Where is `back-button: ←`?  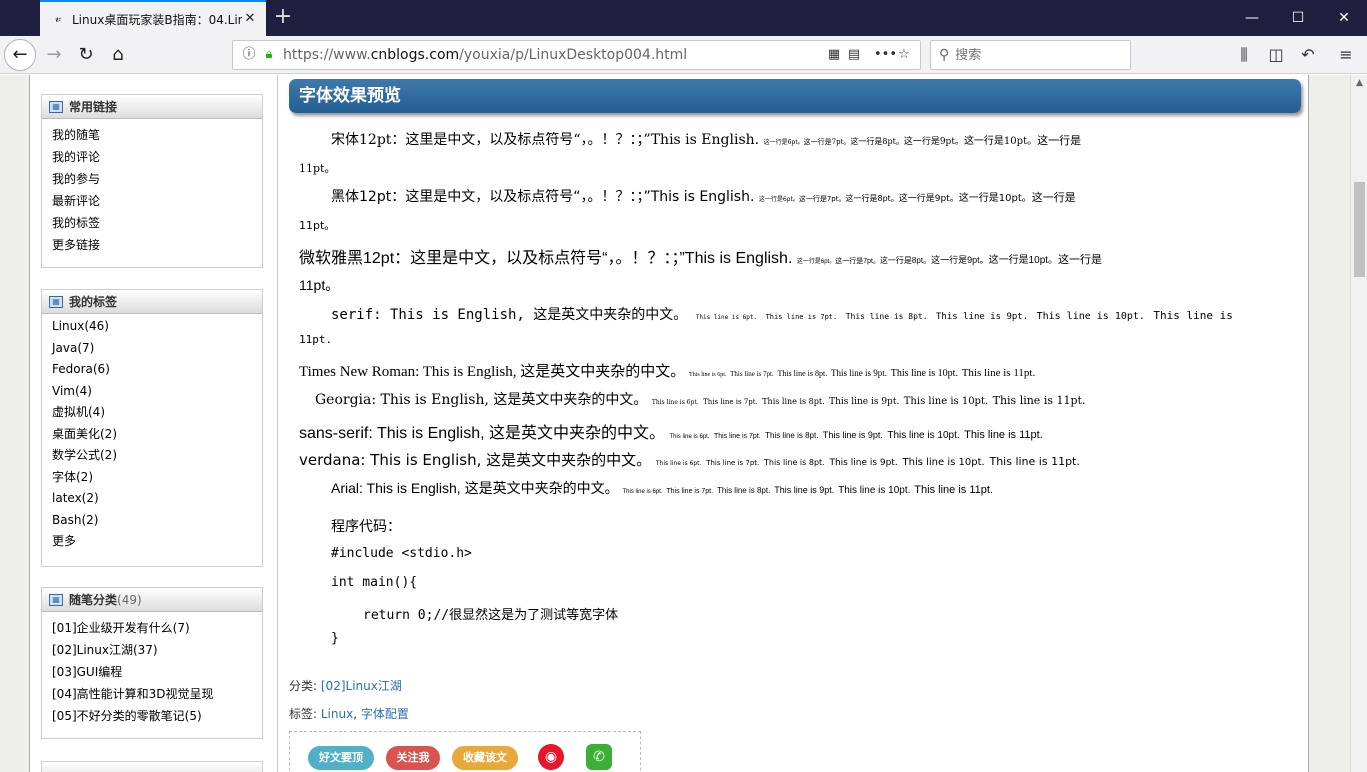 back-button: ← is located at coordinates (20, 55).